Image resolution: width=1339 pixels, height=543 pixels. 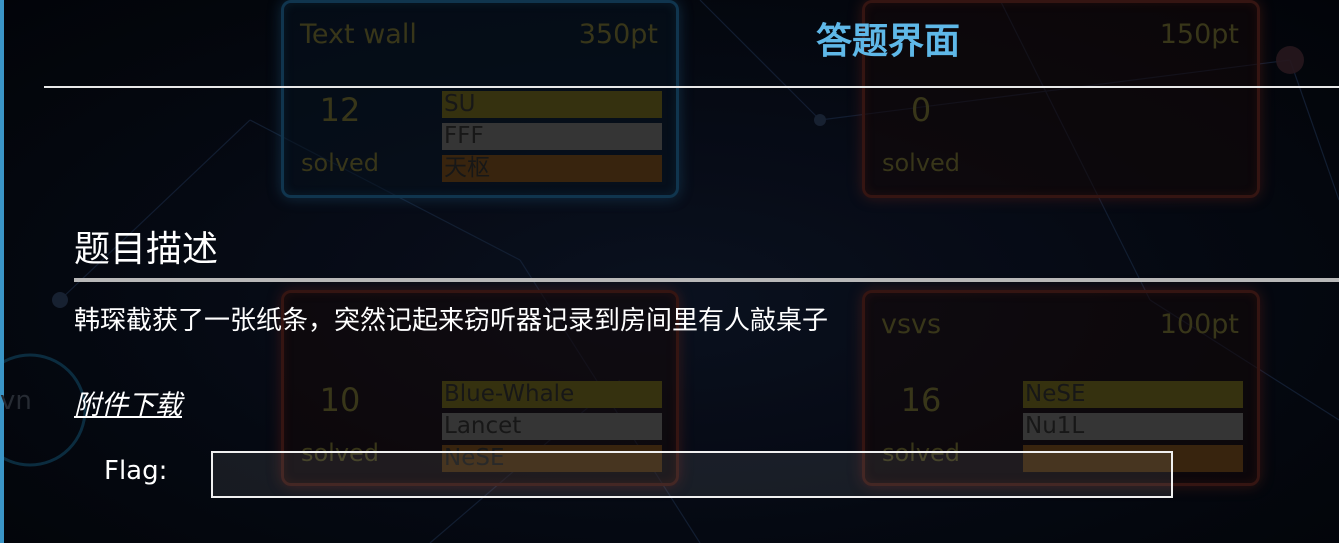 What do you see at coordinates (887, 41) in the screenshot?
I see `dialog-title: 答题界面` at bounding box center [887, 41].